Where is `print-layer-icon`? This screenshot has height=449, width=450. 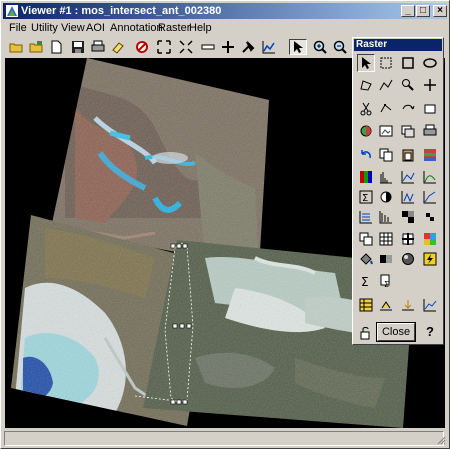
print-layer-icon is located at coordinates (430, 131).